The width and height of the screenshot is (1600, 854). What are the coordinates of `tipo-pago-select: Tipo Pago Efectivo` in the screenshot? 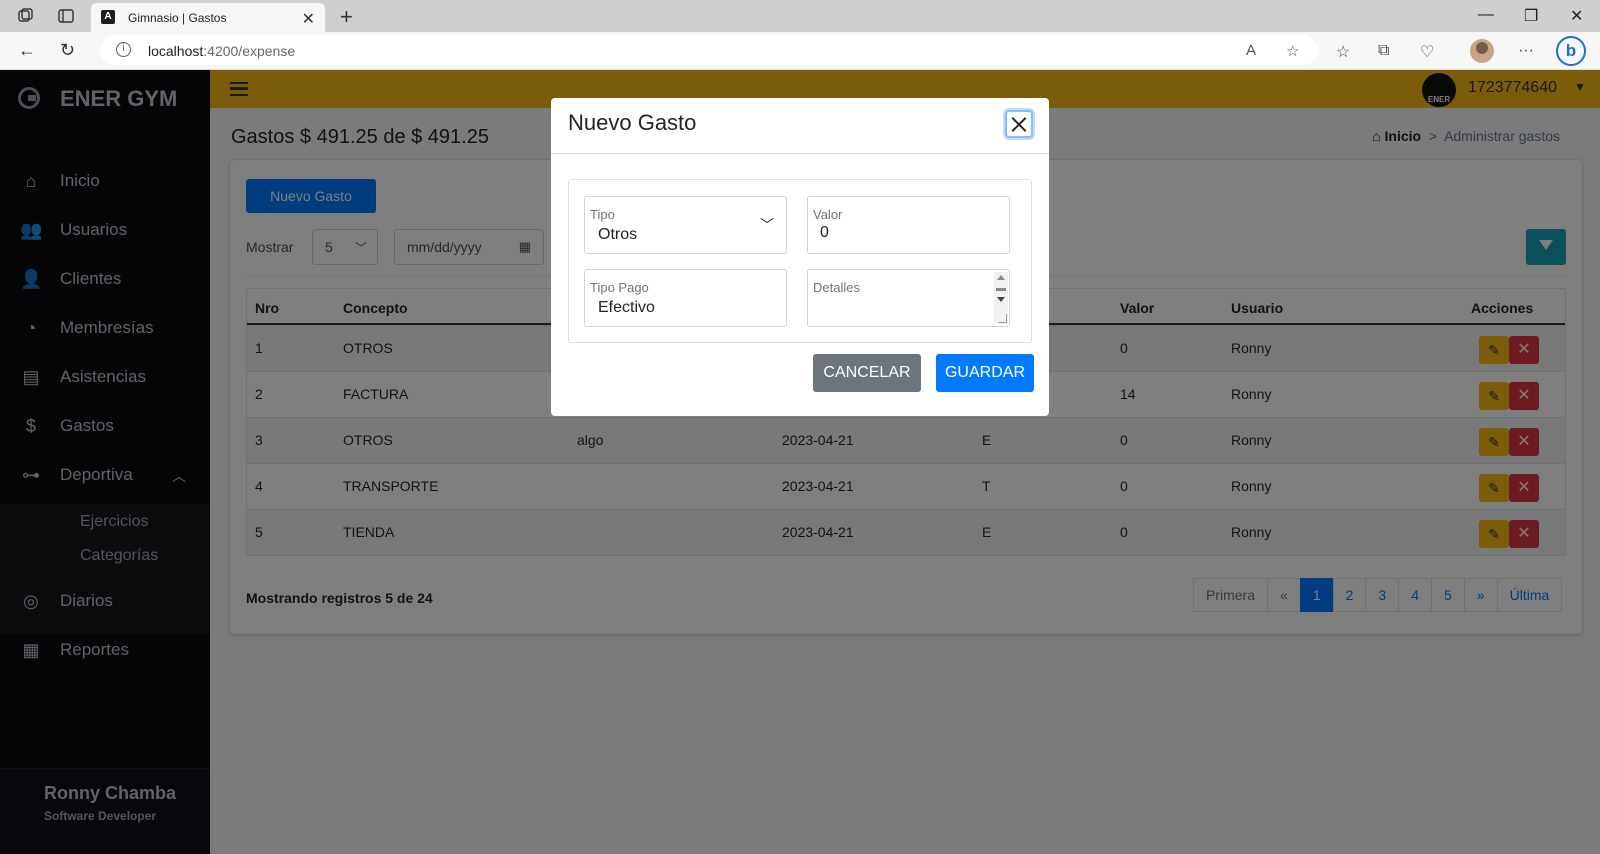 It's located at (685, 298).